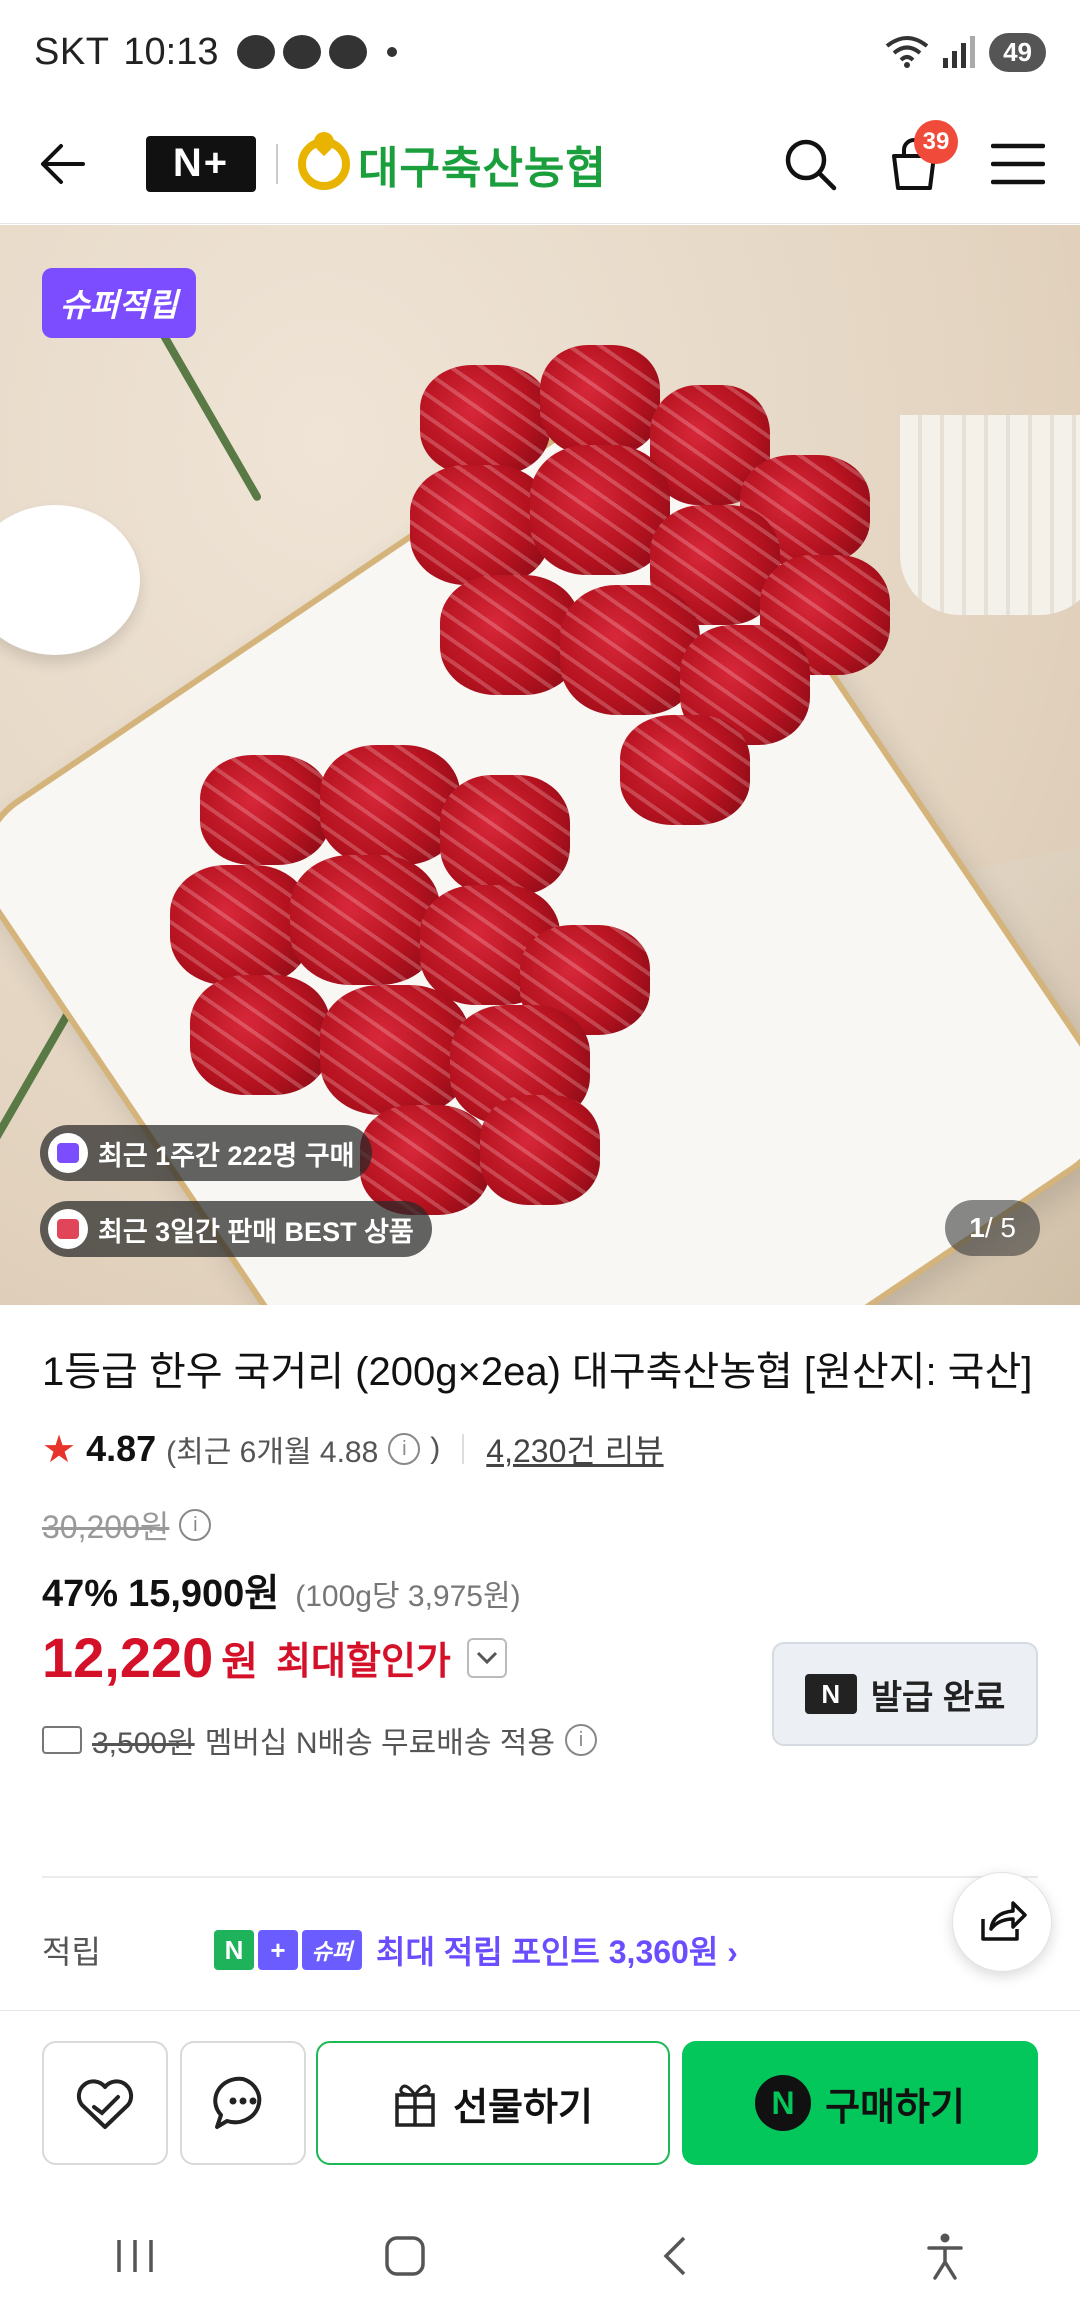 This screenshot has width=1080, height=2316. What do you see at coordinates (415, 2105) in the screenshot?
I see `gift-icon` at bounding box center [415, 2105].